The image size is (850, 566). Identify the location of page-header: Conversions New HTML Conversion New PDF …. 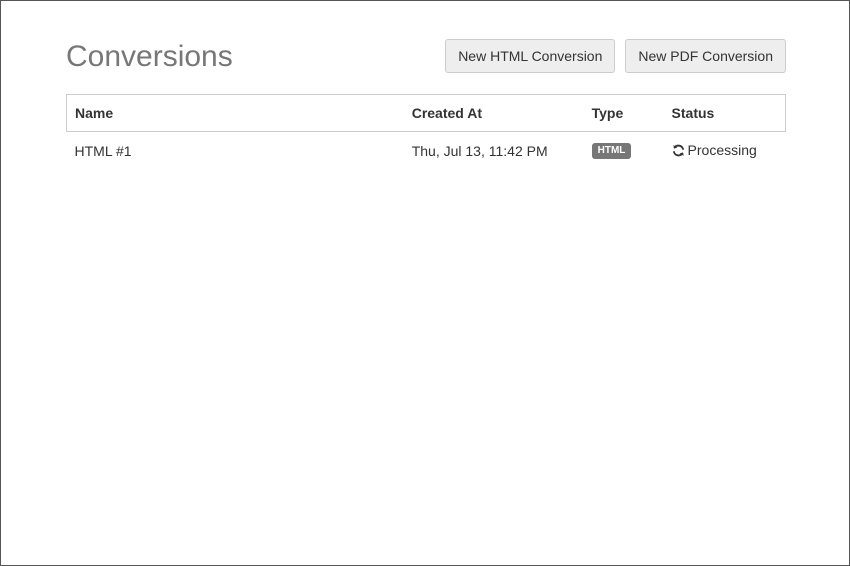
(426, 59).